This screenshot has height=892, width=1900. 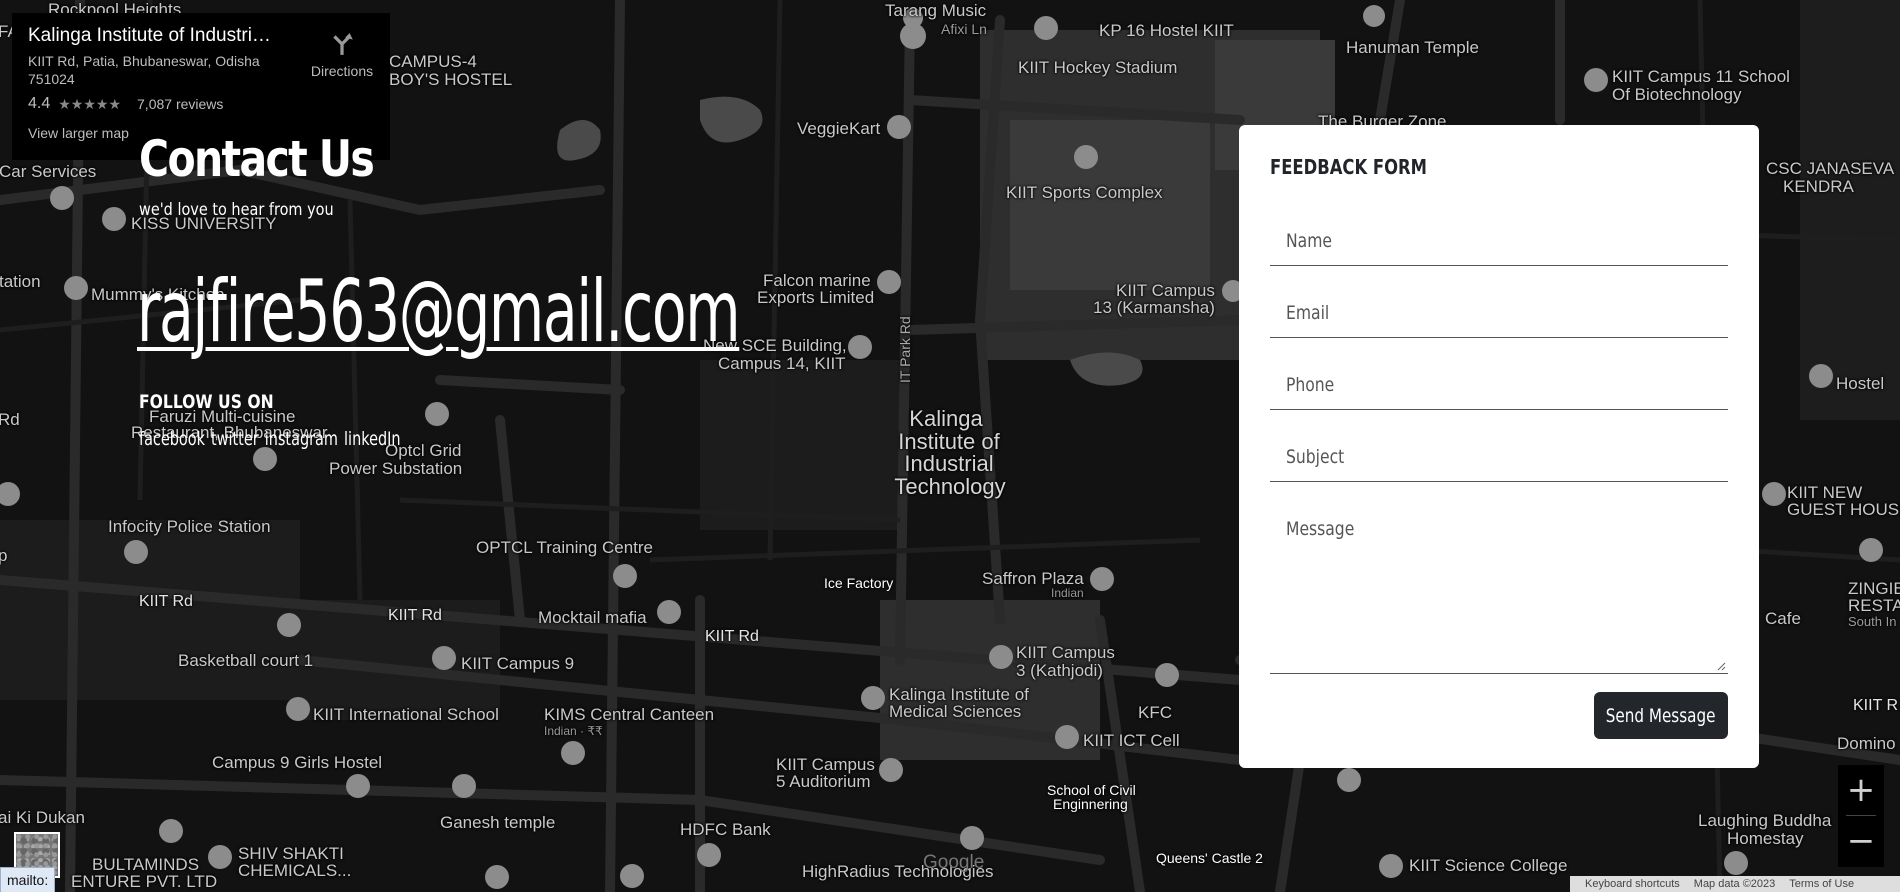 What do you see at coordinates (1861, 790) in the screenshot?
I see `zoom-in-button: +` at bounding box center [1861, 790].